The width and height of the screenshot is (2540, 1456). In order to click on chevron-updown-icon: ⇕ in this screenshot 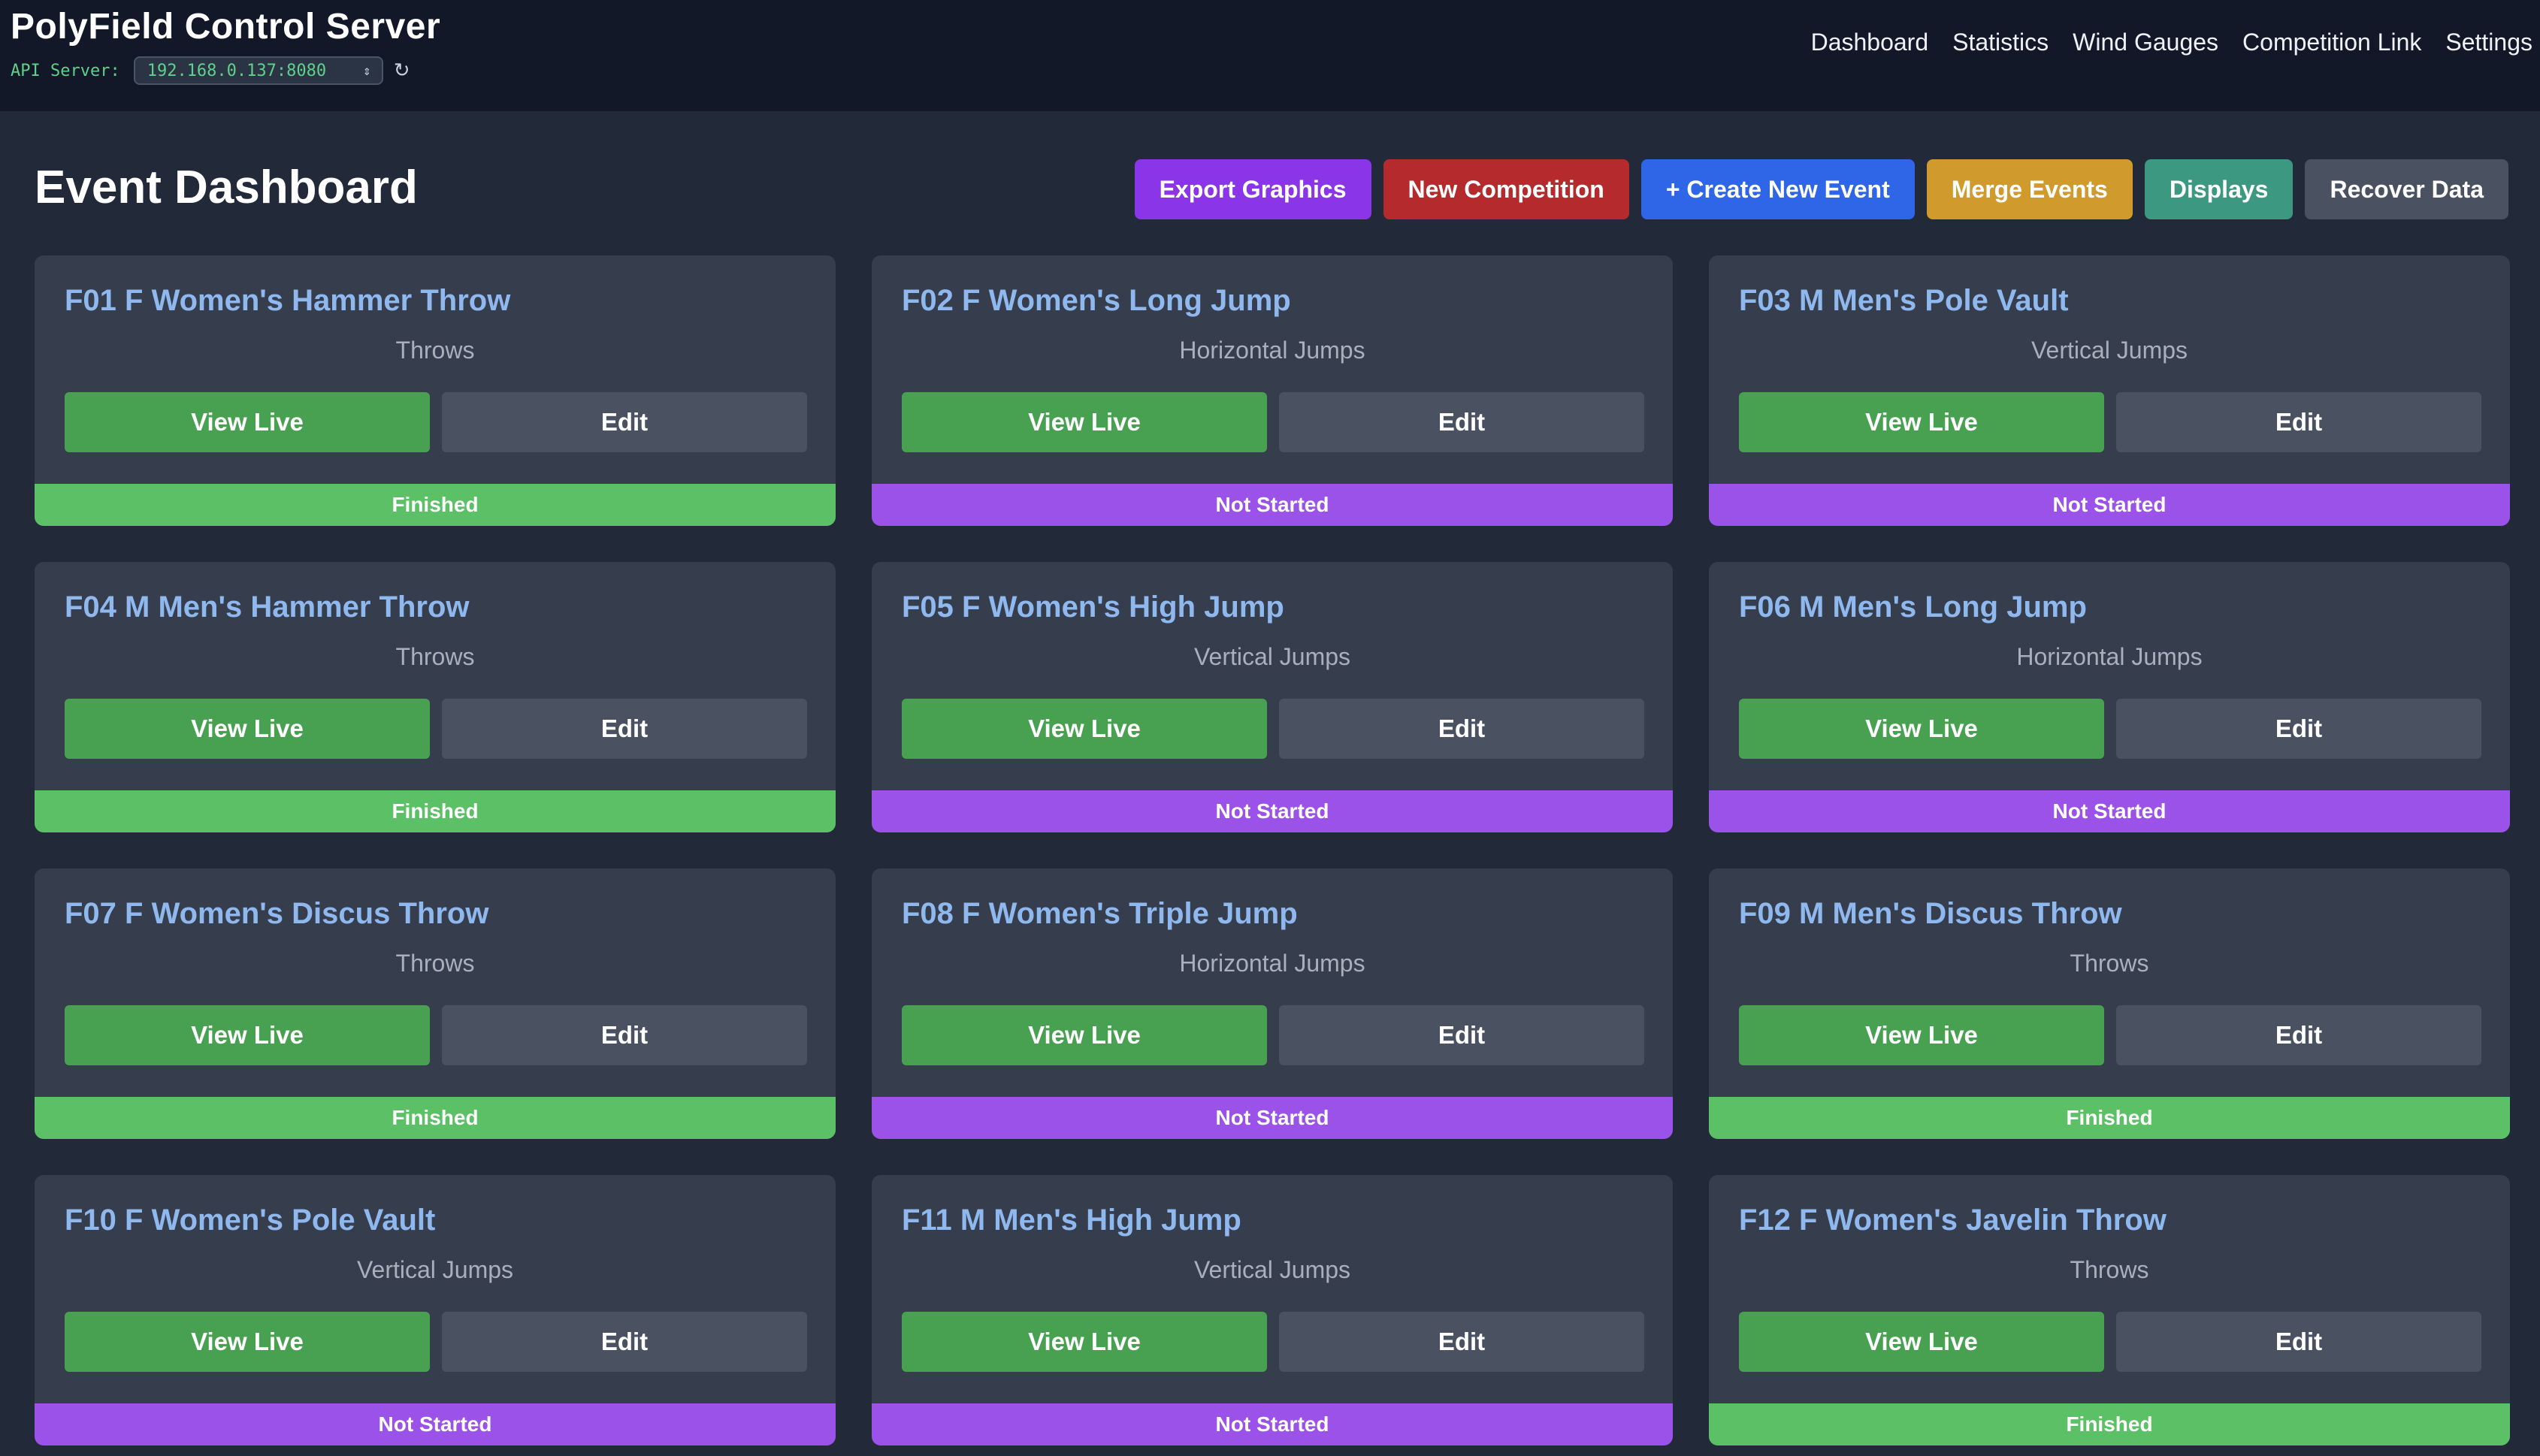, I will do `click(366, 70)`.